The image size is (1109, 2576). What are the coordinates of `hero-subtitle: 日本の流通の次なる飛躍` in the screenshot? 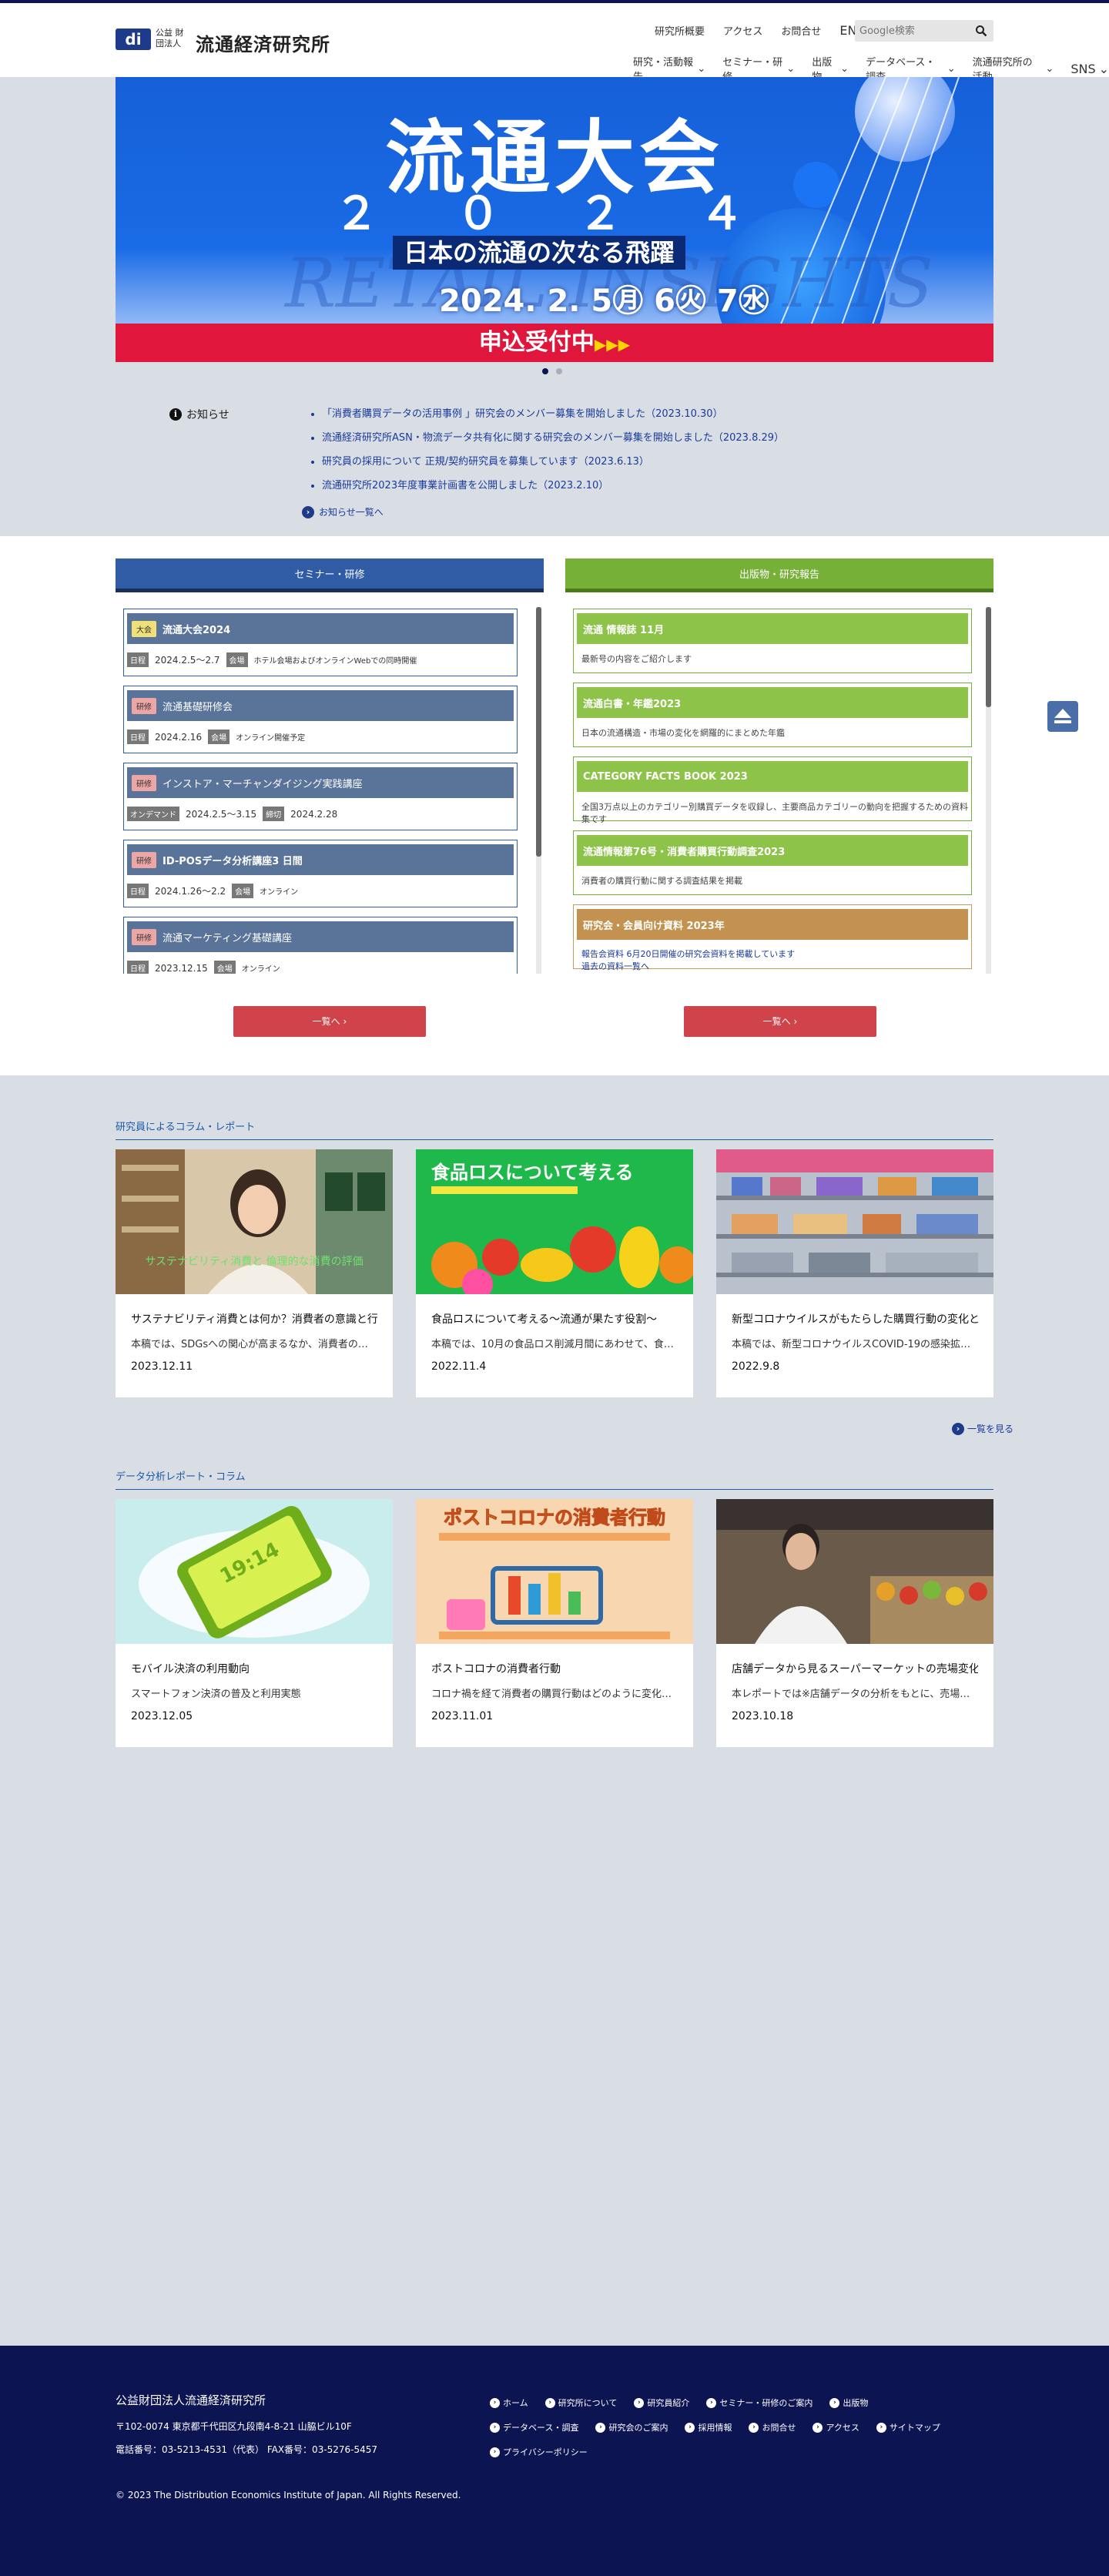 It's located at (539, 253).